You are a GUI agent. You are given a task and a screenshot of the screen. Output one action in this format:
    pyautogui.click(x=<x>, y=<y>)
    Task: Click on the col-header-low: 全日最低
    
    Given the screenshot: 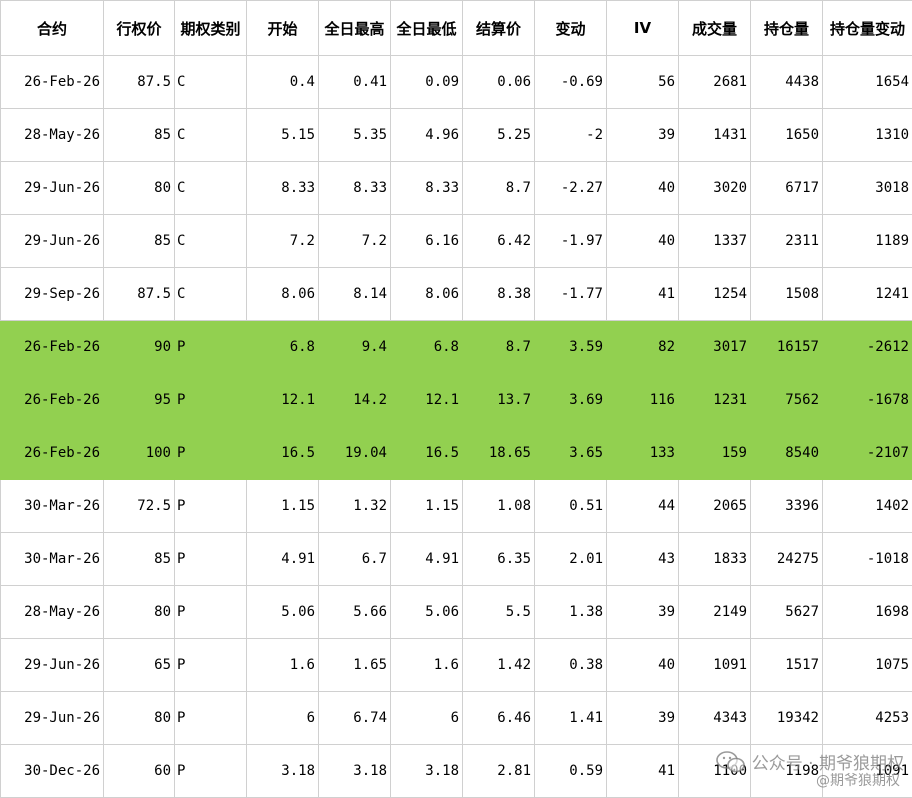 What is the action you would take?
    pyautogui.click(x=427, y=28)
    